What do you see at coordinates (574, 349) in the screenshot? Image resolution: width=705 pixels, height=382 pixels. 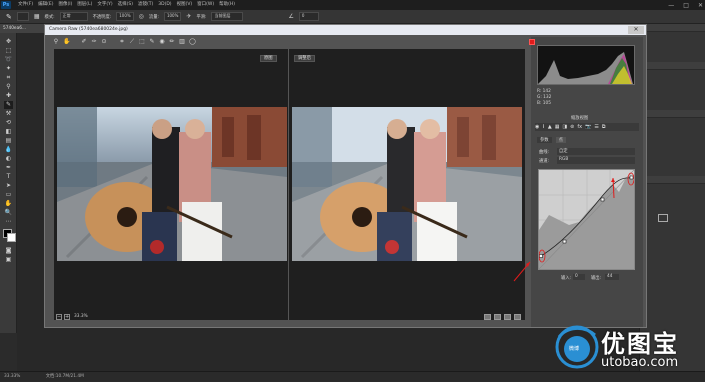 I see `weibo-label: 微博` at bounding box center [574, 349].